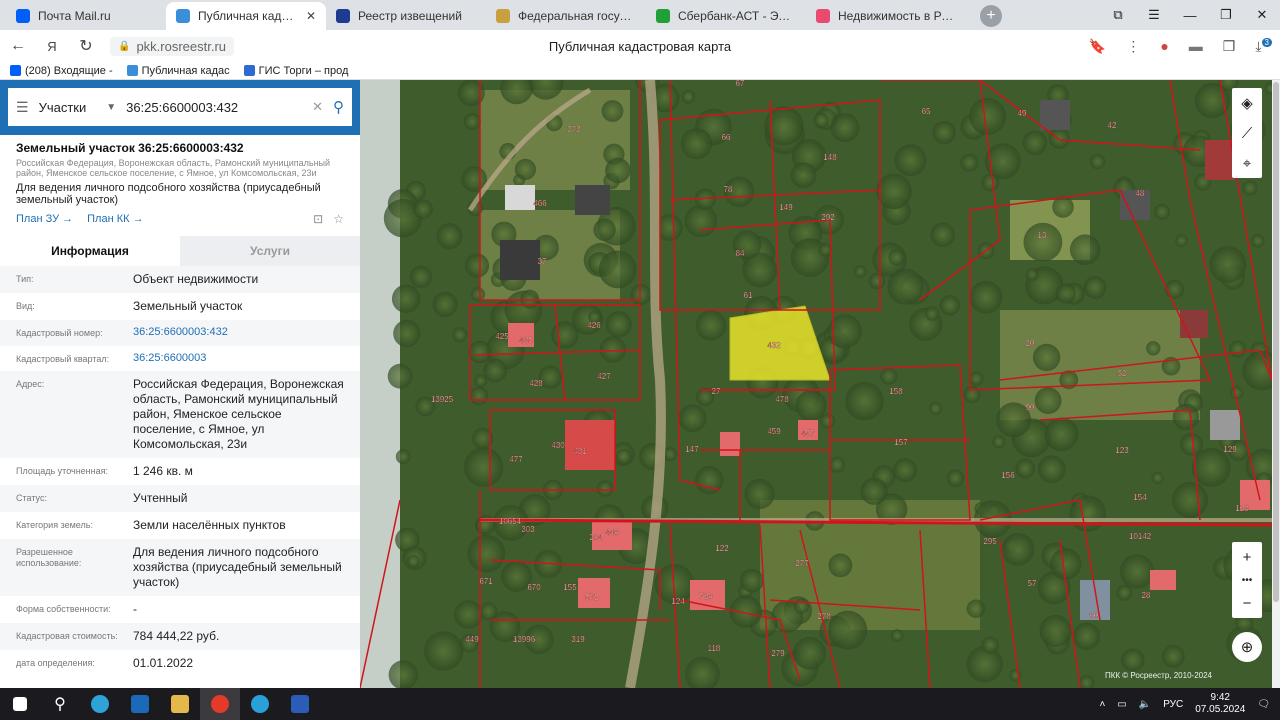  What do you see at coordinates (612, 532) in the screenshot?
I see `parcel-label: 446` at bounding box center [612, 532].